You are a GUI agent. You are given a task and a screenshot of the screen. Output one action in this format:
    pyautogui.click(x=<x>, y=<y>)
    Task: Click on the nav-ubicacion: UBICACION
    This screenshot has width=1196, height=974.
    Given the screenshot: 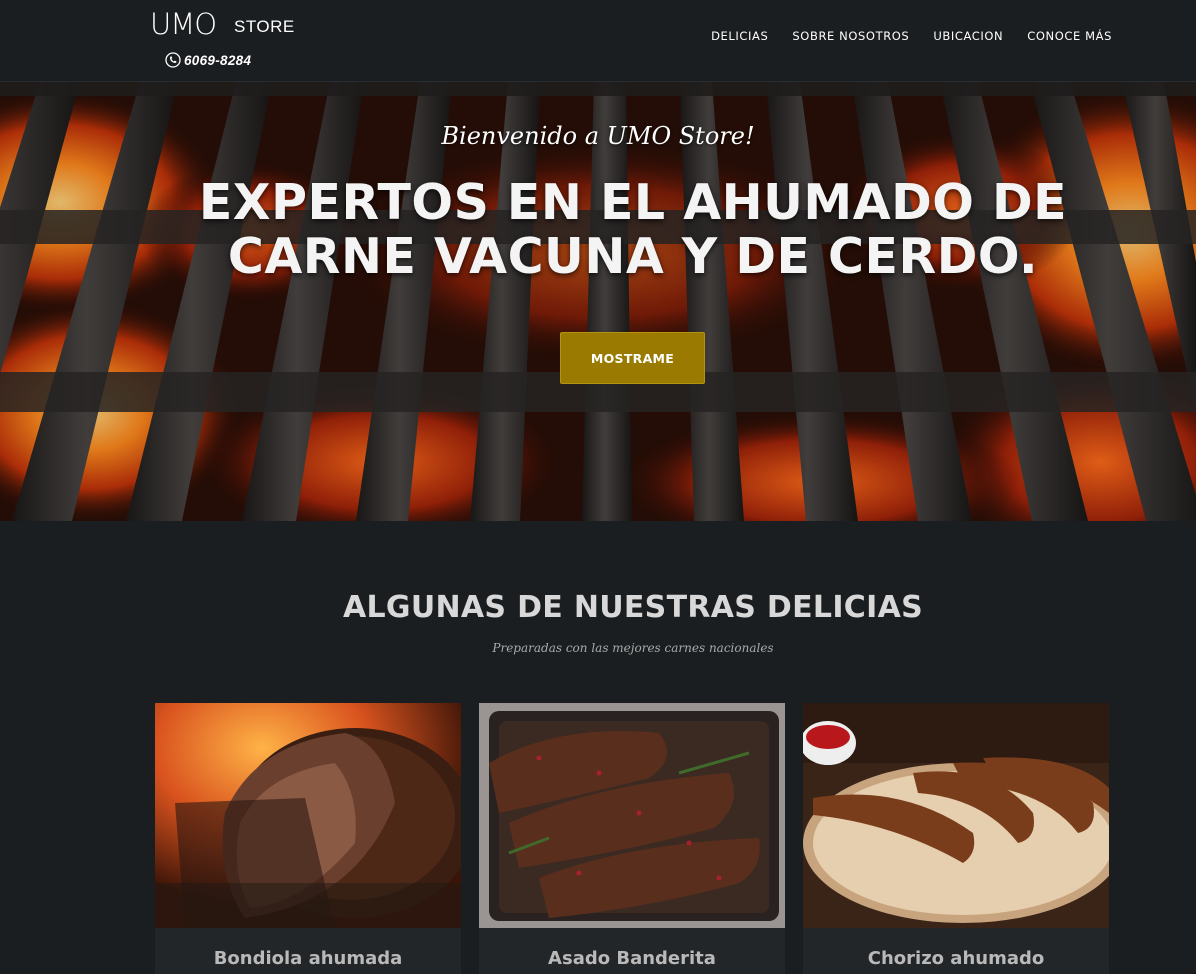 What is the action you would take?
    pyautogui.click(x=968, y=36)
    